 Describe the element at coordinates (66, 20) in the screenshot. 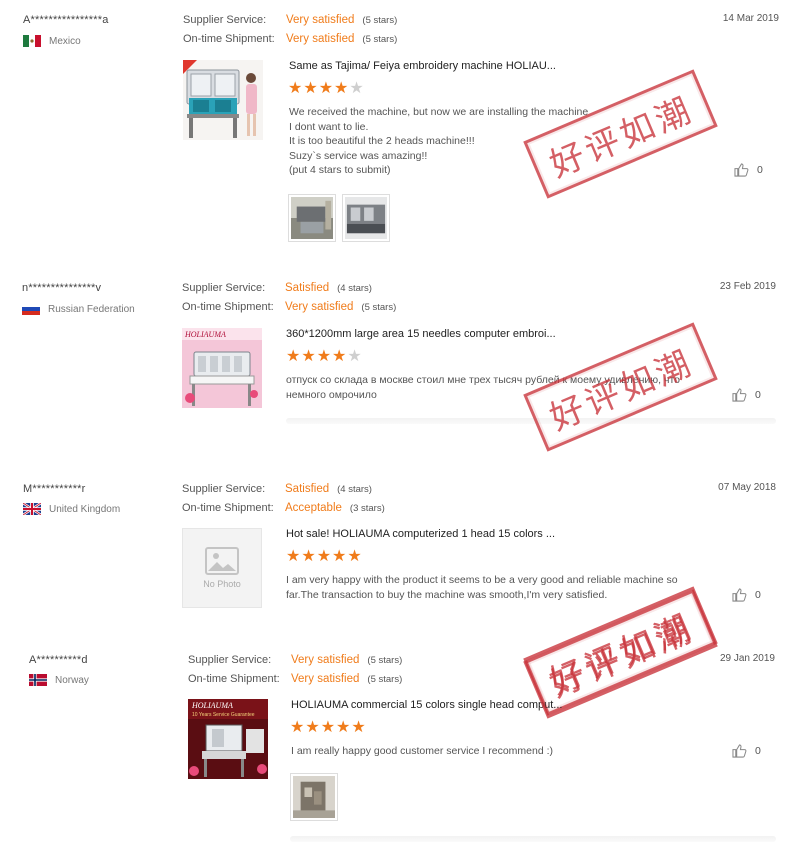

I see `buyer-name: A****************a` at that location.